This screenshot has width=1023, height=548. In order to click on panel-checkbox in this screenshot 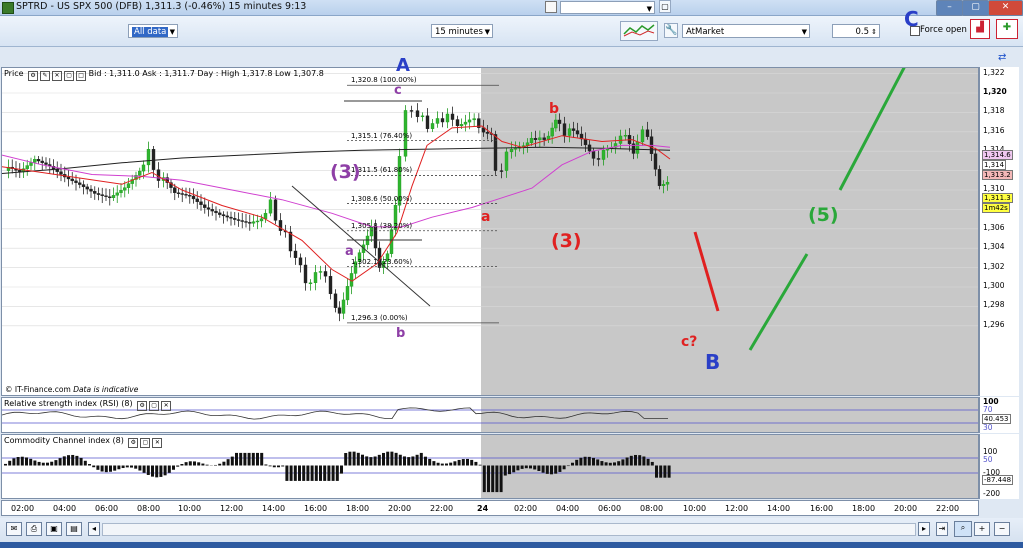, I will do `click(551, 7)`.